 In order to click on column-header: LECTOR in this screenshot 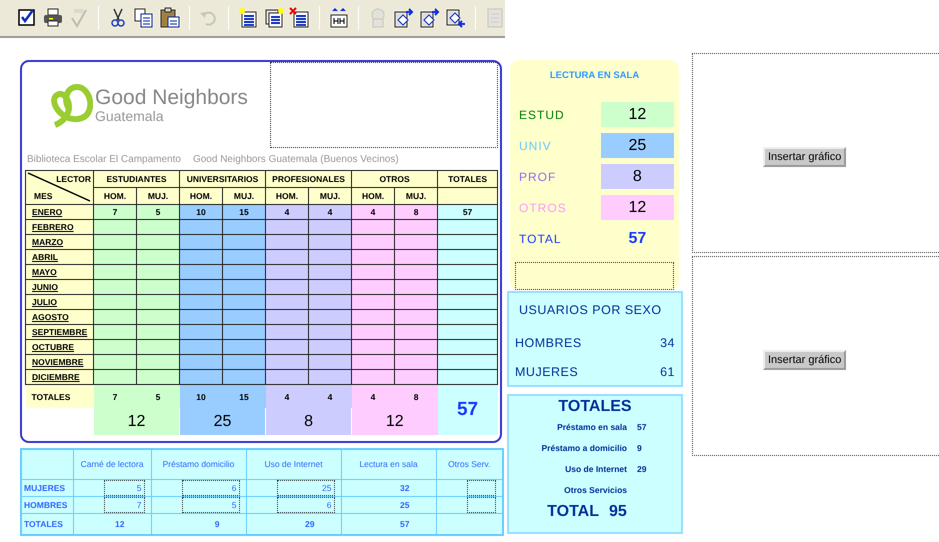, I will do `click(73, 179)`.